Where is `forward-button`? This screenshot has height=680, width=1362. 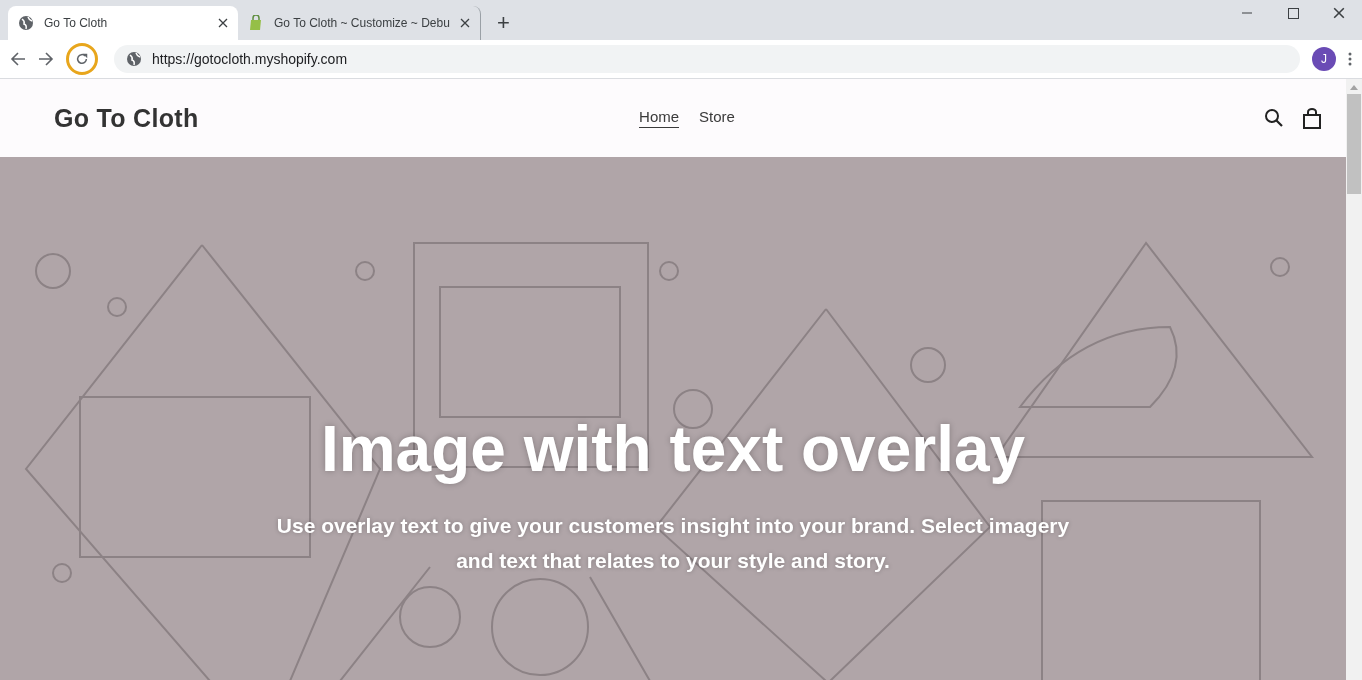
forward-button is located at coordinates (46, 59).